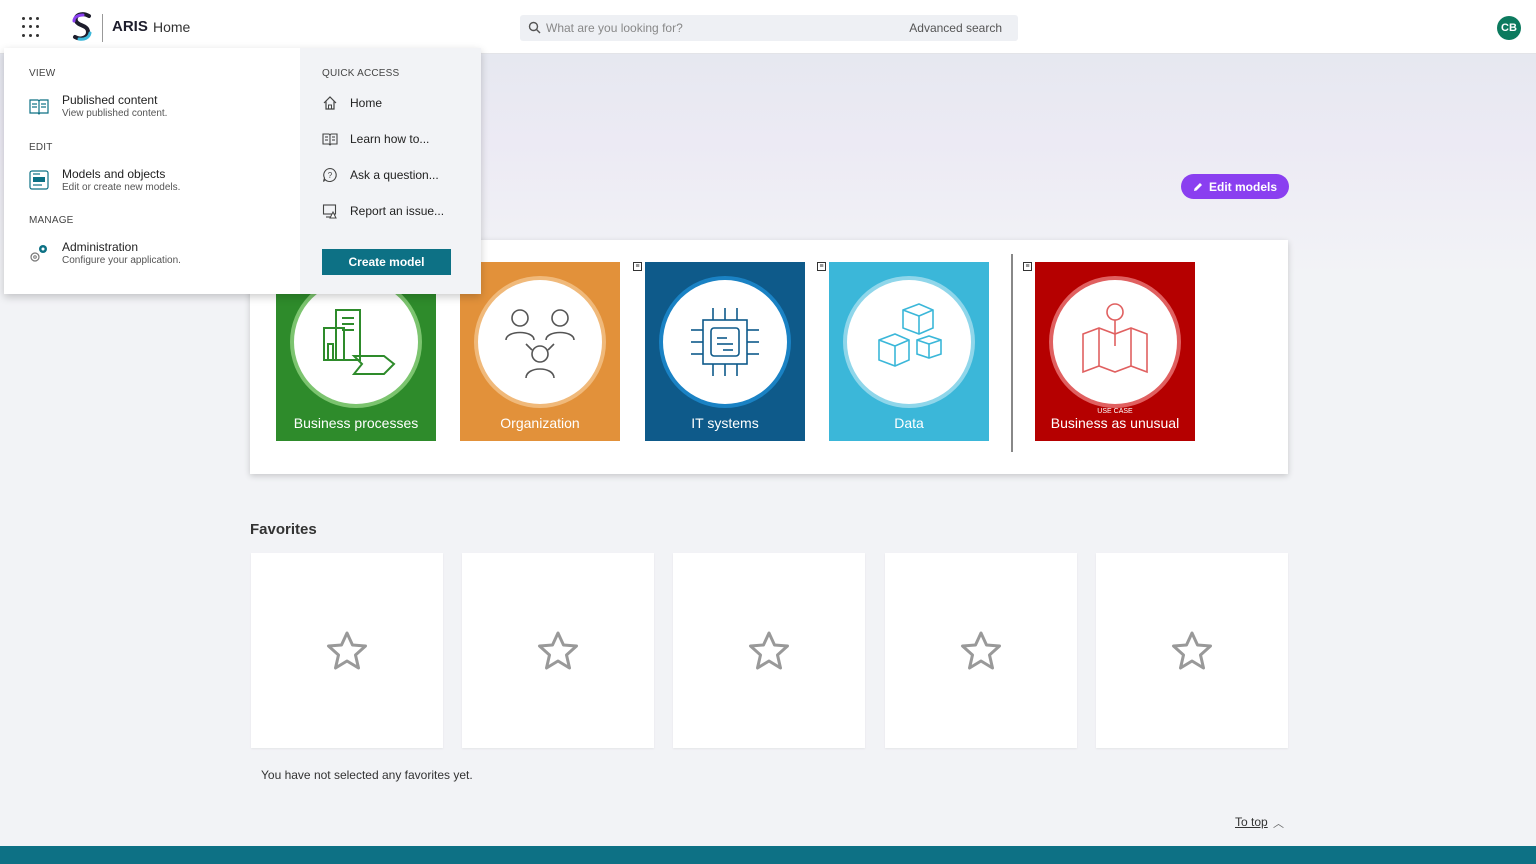 The image size is (1536, 864). I want to click on pencil-icon, so click(1197, 186).